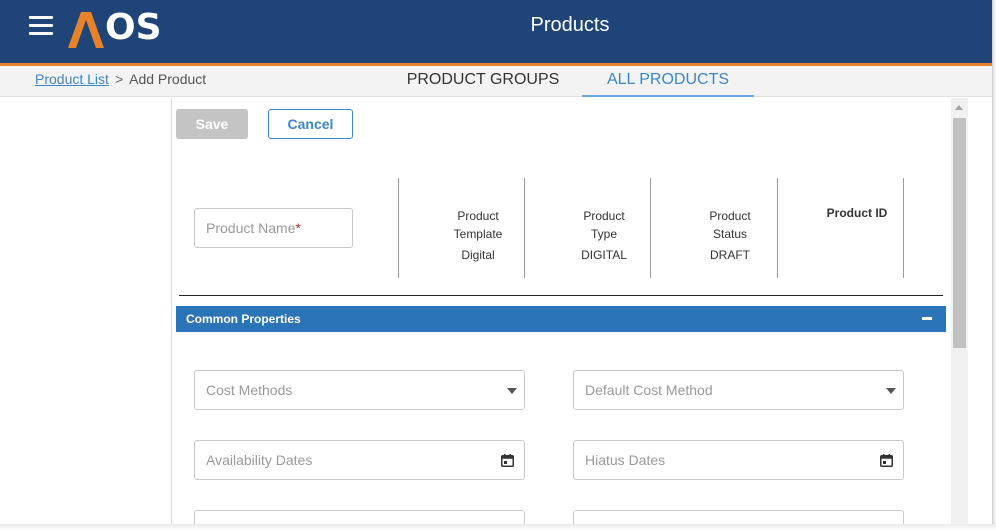 The height and width of the screenshot is (530, 996). I want to click on product-status-label-2: Status, so click(730, 234).